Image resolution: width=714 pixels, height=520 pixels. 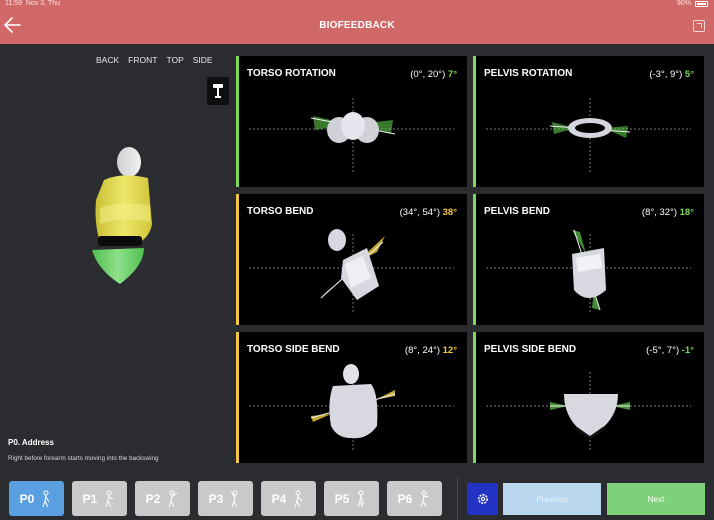 What do you see at coordinates (36, 498) in the screenshot?
I see `position-button-p0: P0` at bounding box center [36, 498].